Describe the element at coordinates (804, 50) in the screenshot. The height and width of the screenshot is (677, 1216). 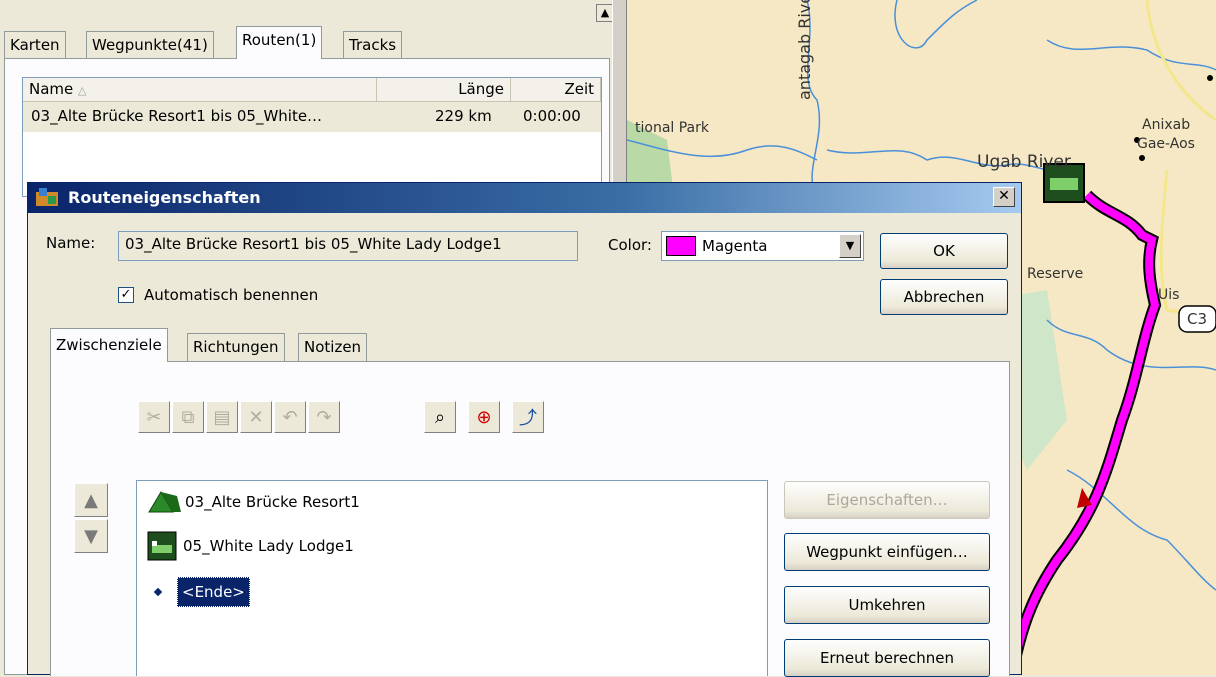
I see `map-label-river: antagab River` at that location.